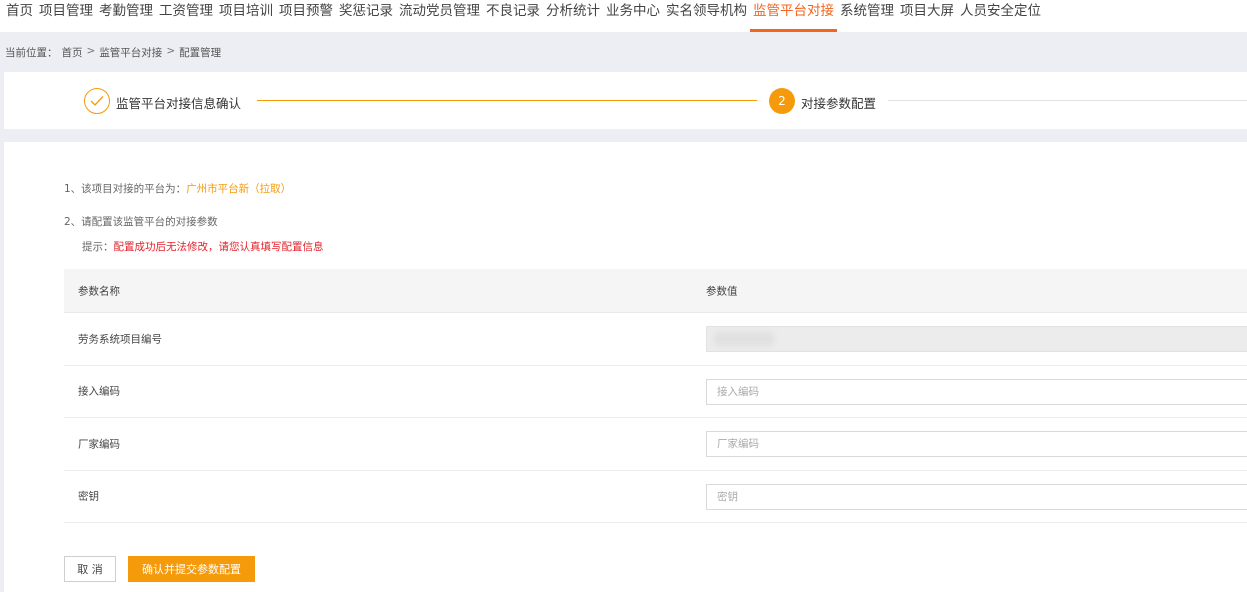 The image size is (1247, 592). What do you see at coordinates (72, 52) in the screenshot?
I see `breadcrumb-item-home: 首页` at bounding box center [72, 52].